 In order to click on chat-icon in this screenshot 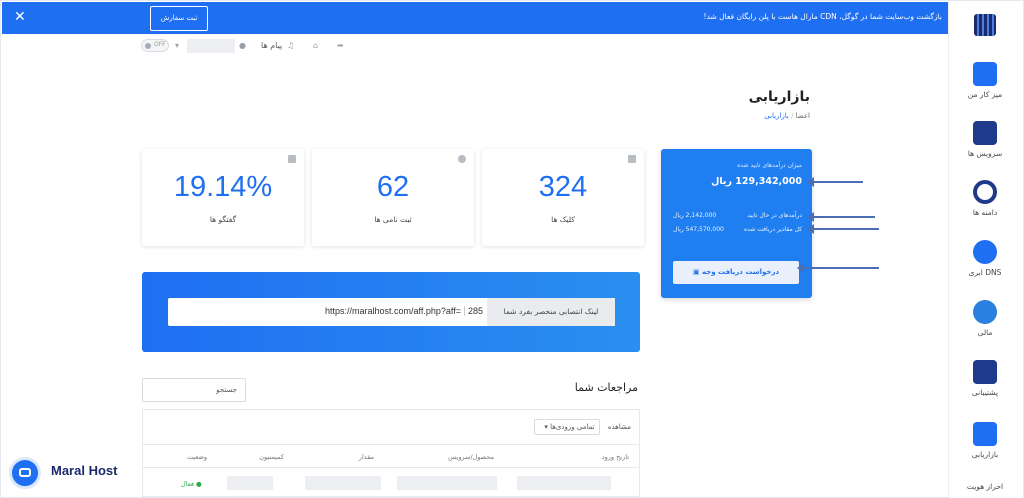, I will do `click(25, 472)`.